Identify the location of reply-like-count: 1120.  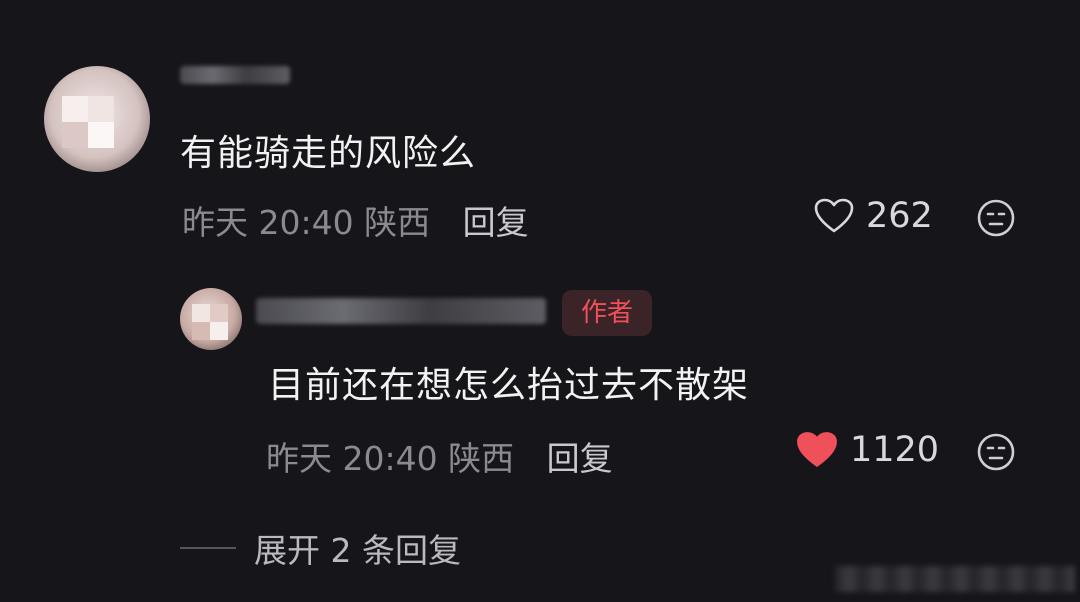
(895, 450).